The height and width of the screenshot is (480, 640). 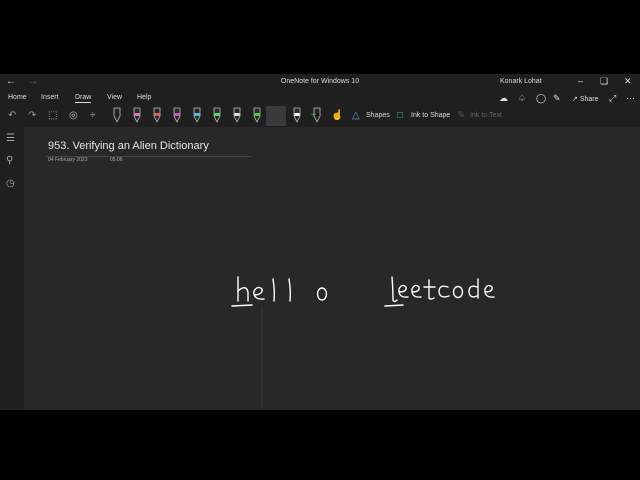 What do you see at coordinates (32, 115) in the screenshot?
I see `redo-icon: ↷` at bounding box center [32, 115].